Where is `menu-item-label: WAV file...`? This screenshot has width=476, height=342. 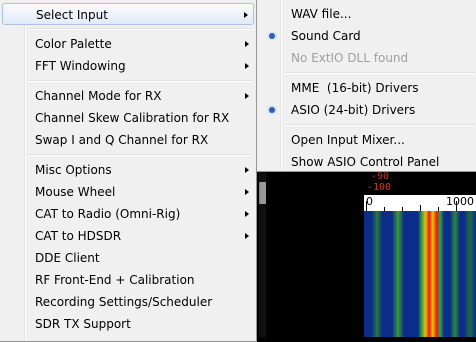 menu-item-label: WAV file... is located at coordinates (321, 14).